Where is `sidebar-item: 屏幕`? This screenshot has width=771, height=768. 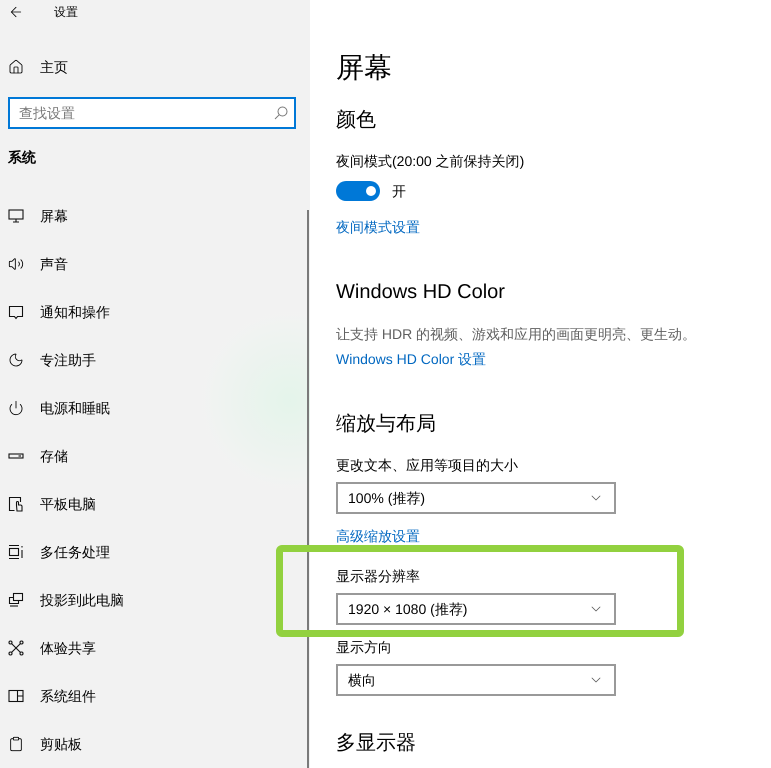 sidebar-item: 屏幕 is located at coordinates (155, 216).